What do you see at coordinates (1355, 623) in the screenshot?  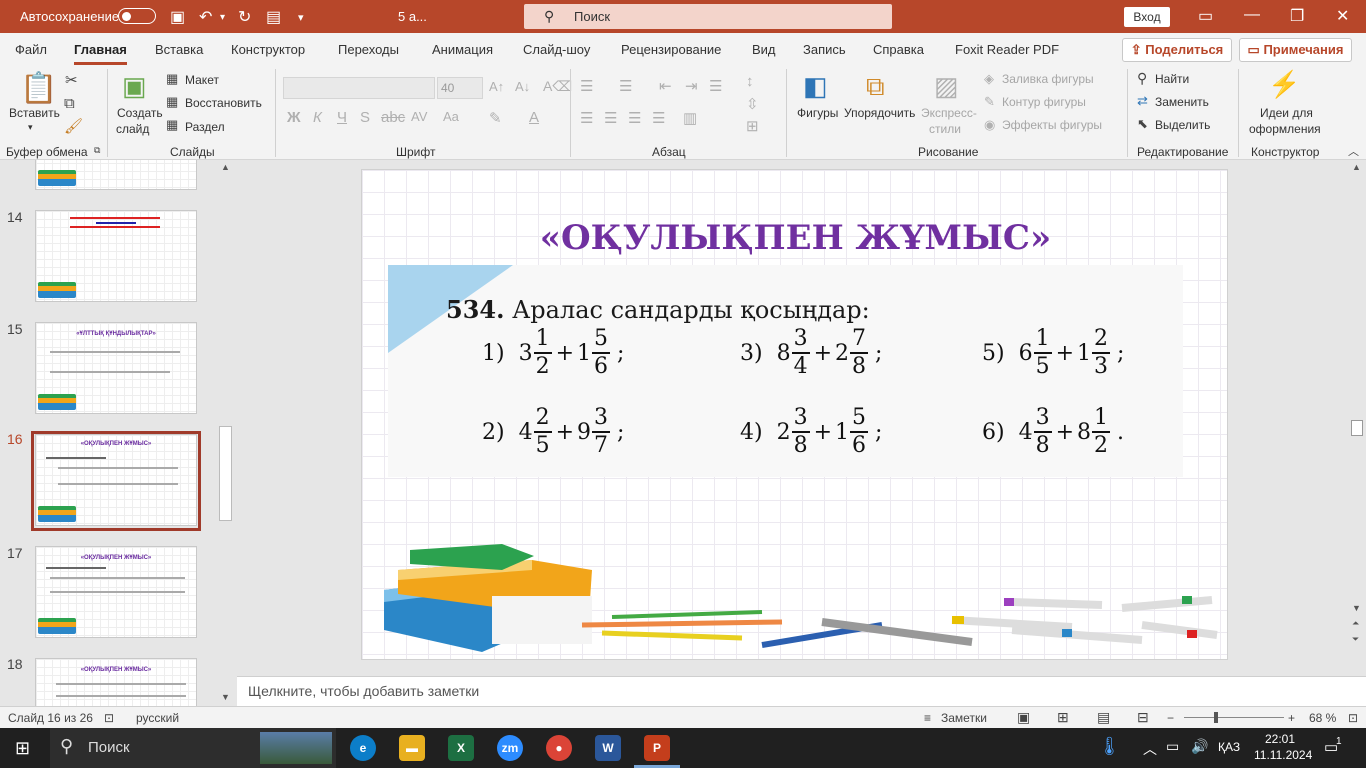 I see `previous-slide-icon: ⏶` at bounding box center [1355, 623].